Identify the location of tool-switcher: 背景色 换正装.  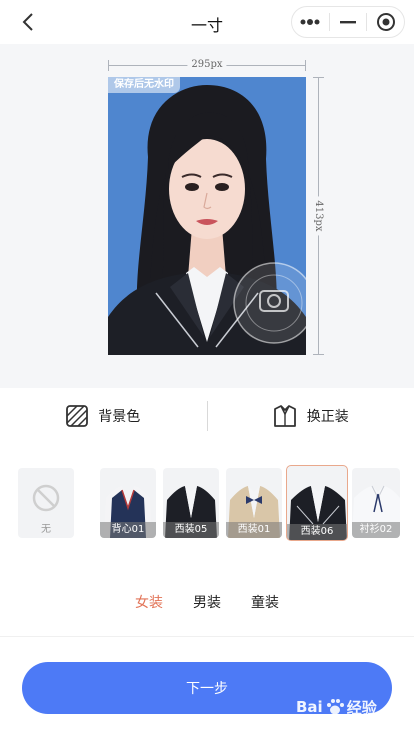
(207, 416).